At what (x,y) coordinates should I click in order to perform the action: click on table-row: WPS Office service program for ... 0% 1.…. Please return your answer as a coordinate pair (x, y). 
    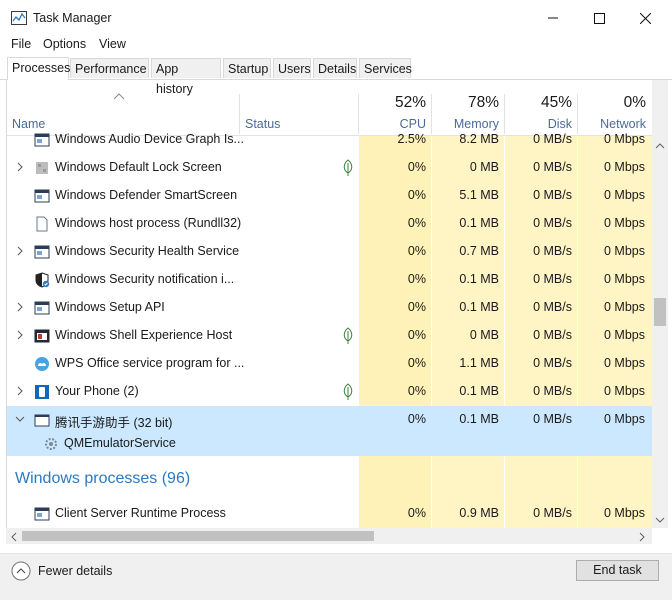
    Looking at the image, I should click on (330, 364).